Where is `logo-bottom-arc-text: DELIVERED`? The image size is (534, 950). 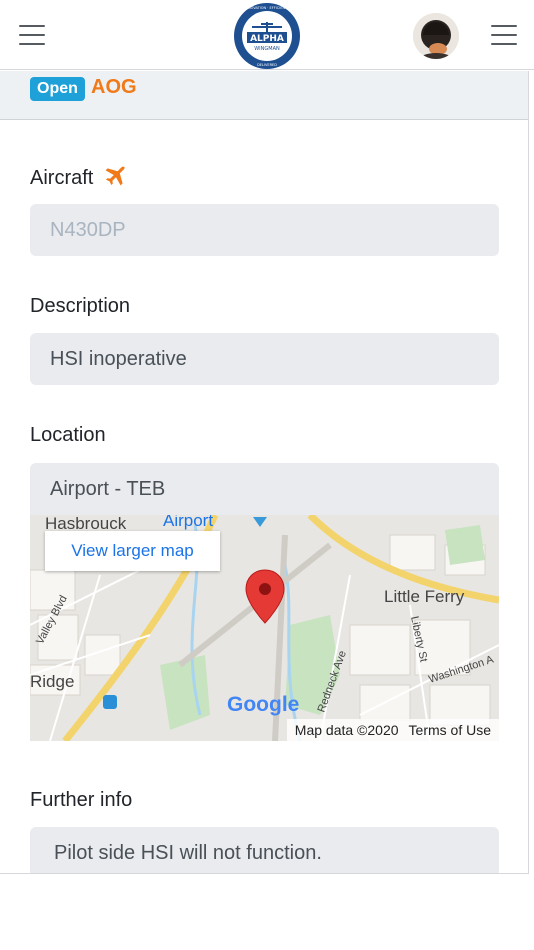 logo-bottom-arc-text: DELIVERED is located at coordinates (267, 65).